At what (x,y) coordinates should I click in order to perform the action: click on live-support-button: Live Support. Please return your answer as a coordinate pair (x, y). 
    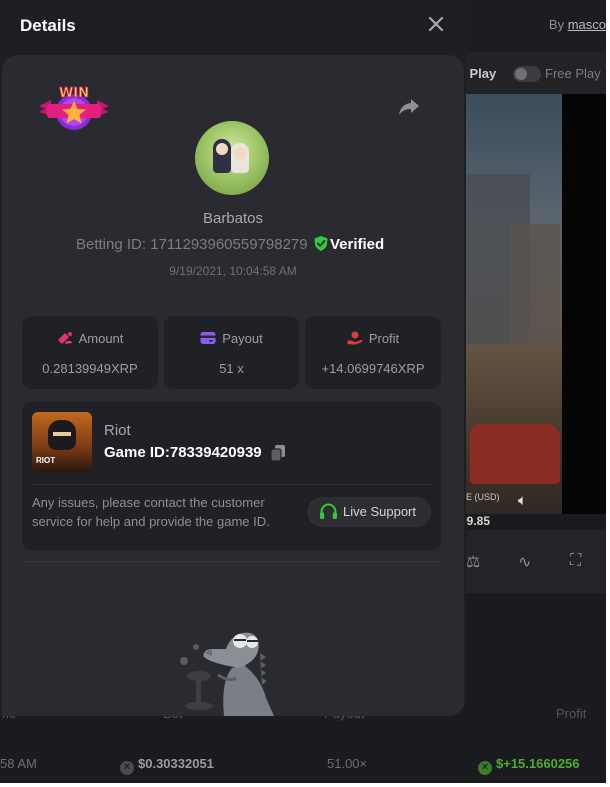
    Looking at the image, I should click on (369, 512).